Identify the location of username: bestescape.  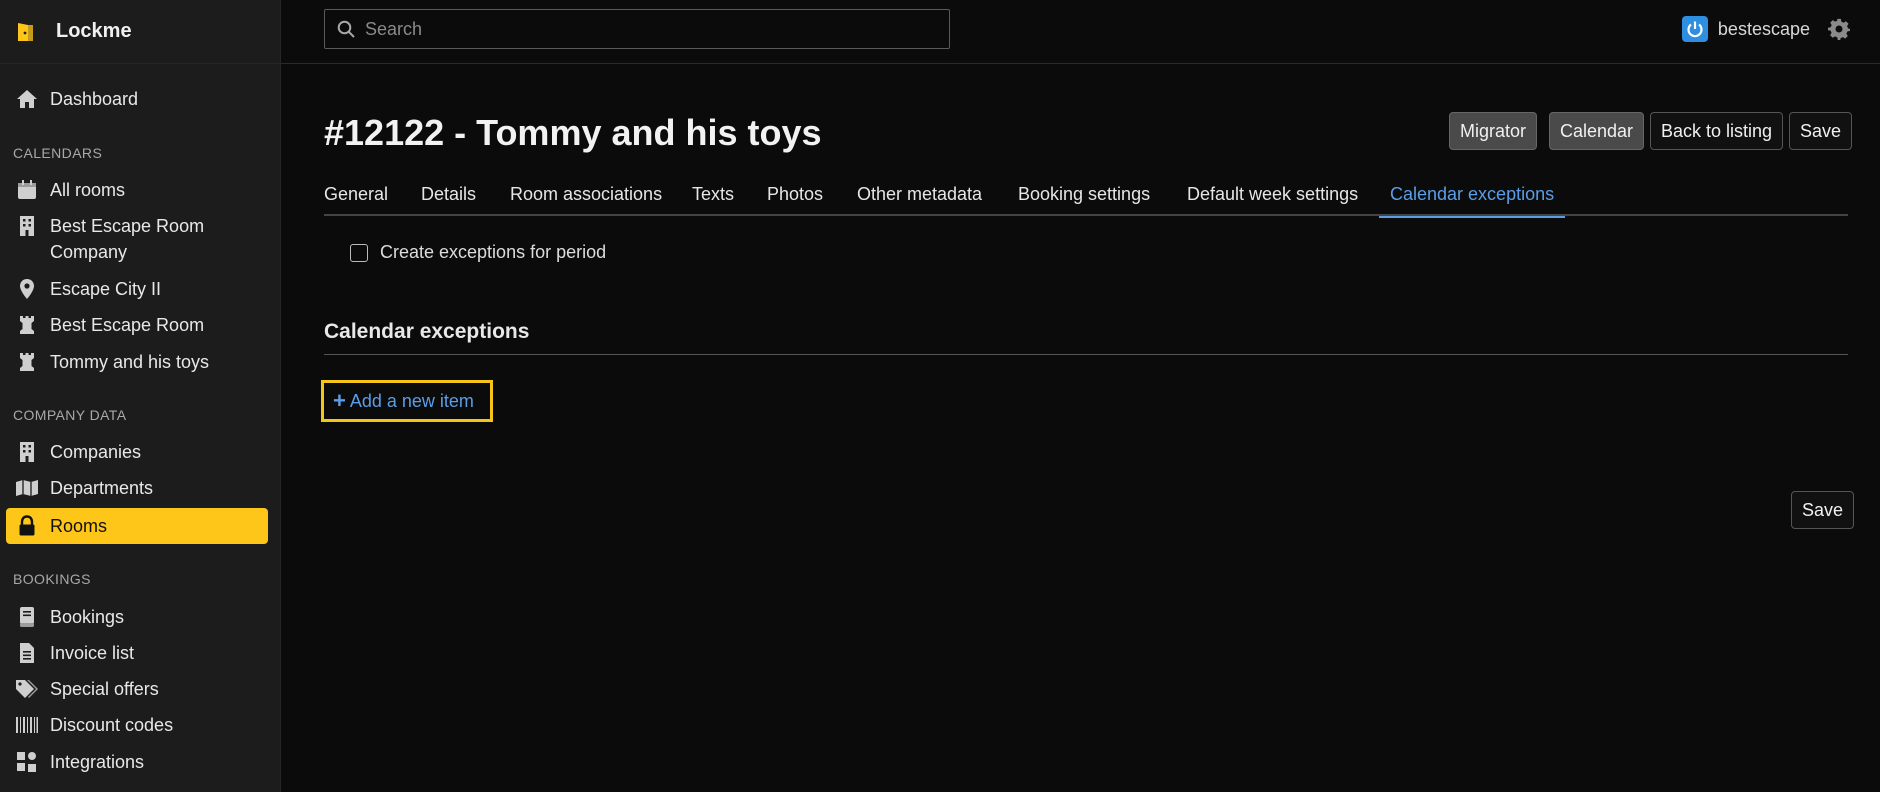
(1763, 28).